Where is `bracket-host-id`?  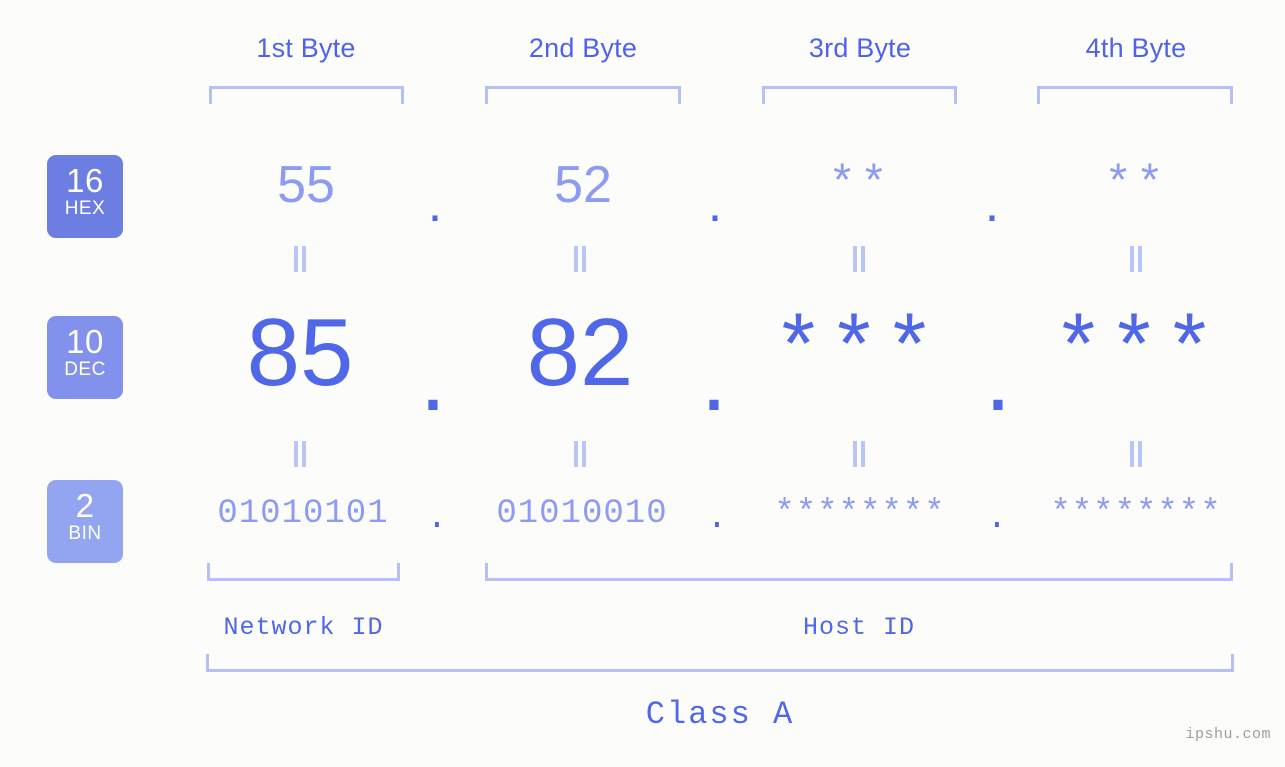
bracket-host-id is located at coordinates (859, 572).